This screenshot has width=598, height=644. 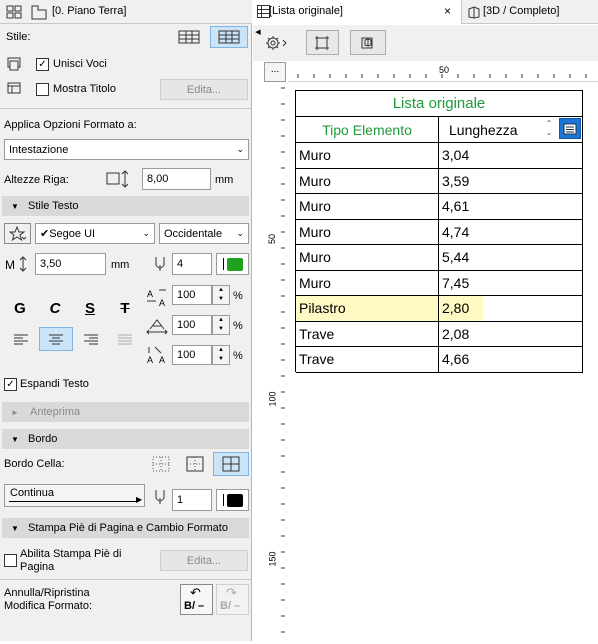 What do you see at coordinates (74, 495) in the screenshot?
I see `line-type-dropdown: Continua ▶` at bounding box center [74, 495].